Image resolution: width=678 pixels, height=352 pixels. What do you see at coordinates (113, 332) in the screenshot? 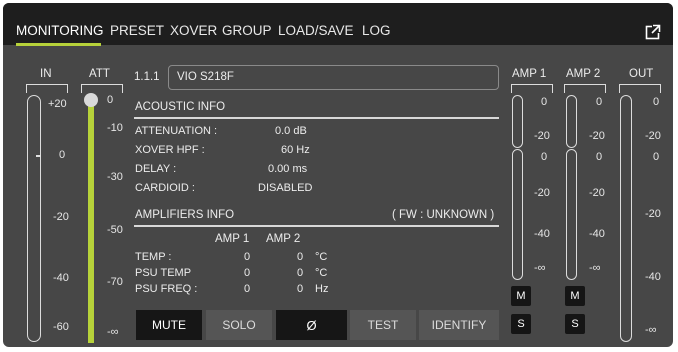
I see `att-tick: -∞` at bounding box center [113, 332].